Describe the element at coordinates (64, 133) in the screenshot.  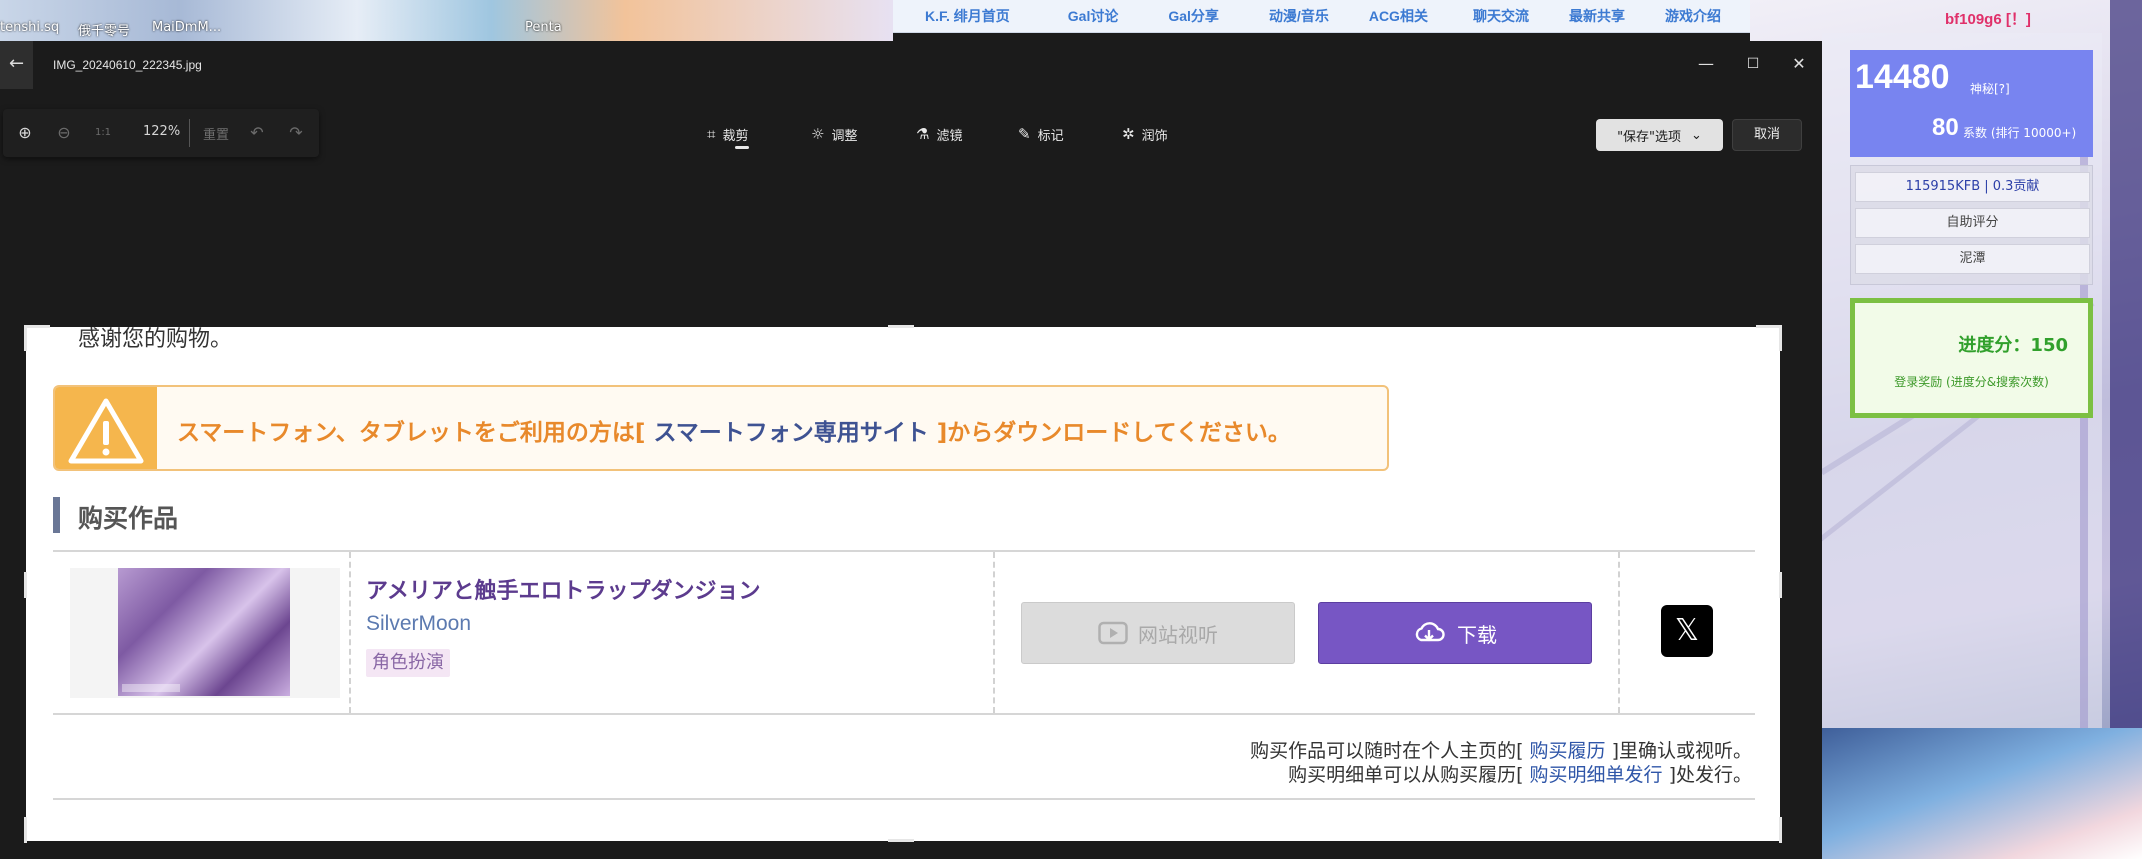
I see `zoom-out-icon: ⊖` at that location.